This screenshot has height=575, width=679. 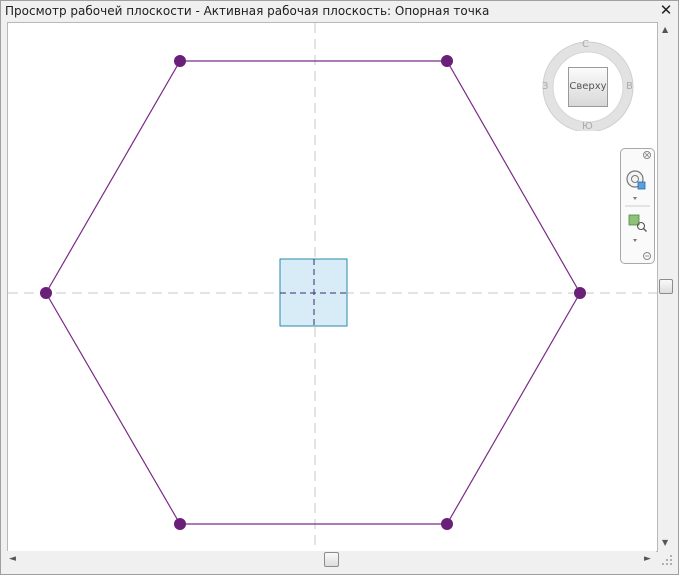 I want to click on viewcube: С Ю З В Сверху, so click(x=588, y=85).